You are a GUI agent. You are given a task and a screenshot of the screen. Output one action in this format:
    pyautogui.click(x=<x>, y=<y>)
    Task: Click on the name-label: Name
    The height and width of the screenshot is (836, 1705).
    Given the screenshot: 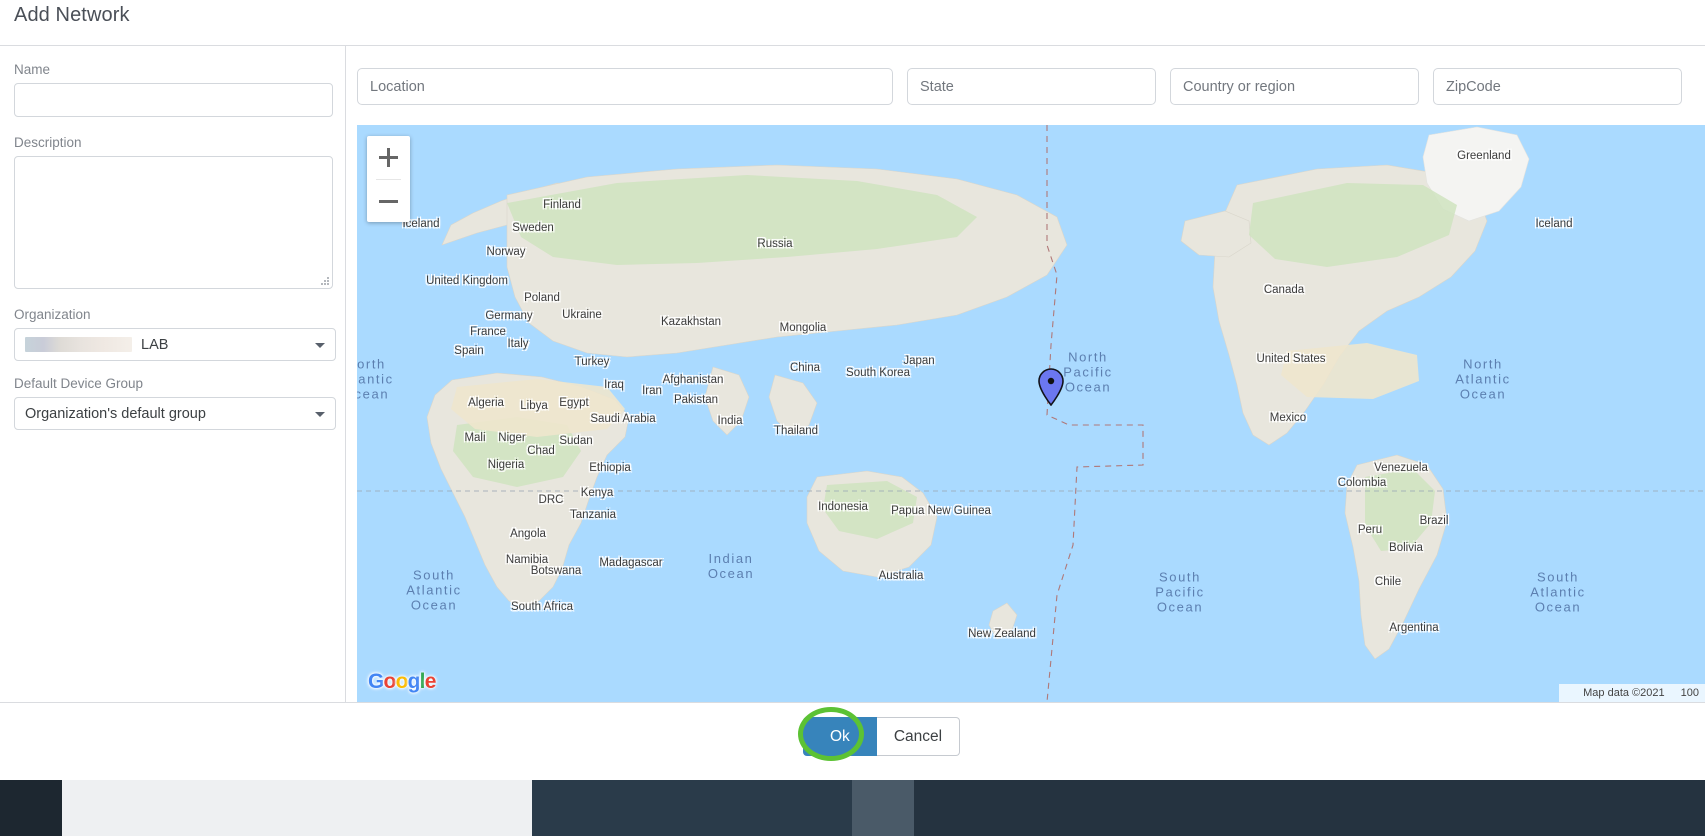 What is the action you would take?
    pyautogui.click(x=32, y=69)
    